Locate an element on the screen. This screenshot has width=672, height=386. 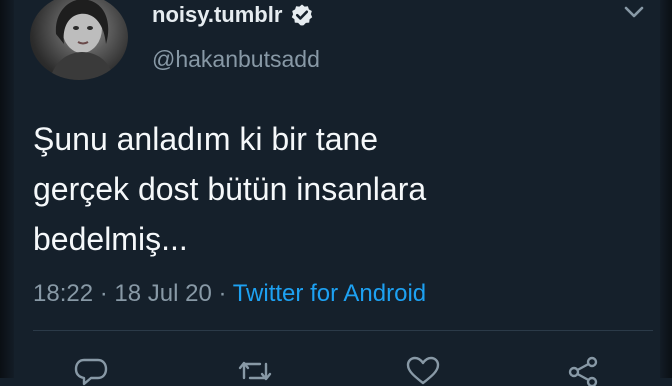
divider is located at coordinates (343, 330).